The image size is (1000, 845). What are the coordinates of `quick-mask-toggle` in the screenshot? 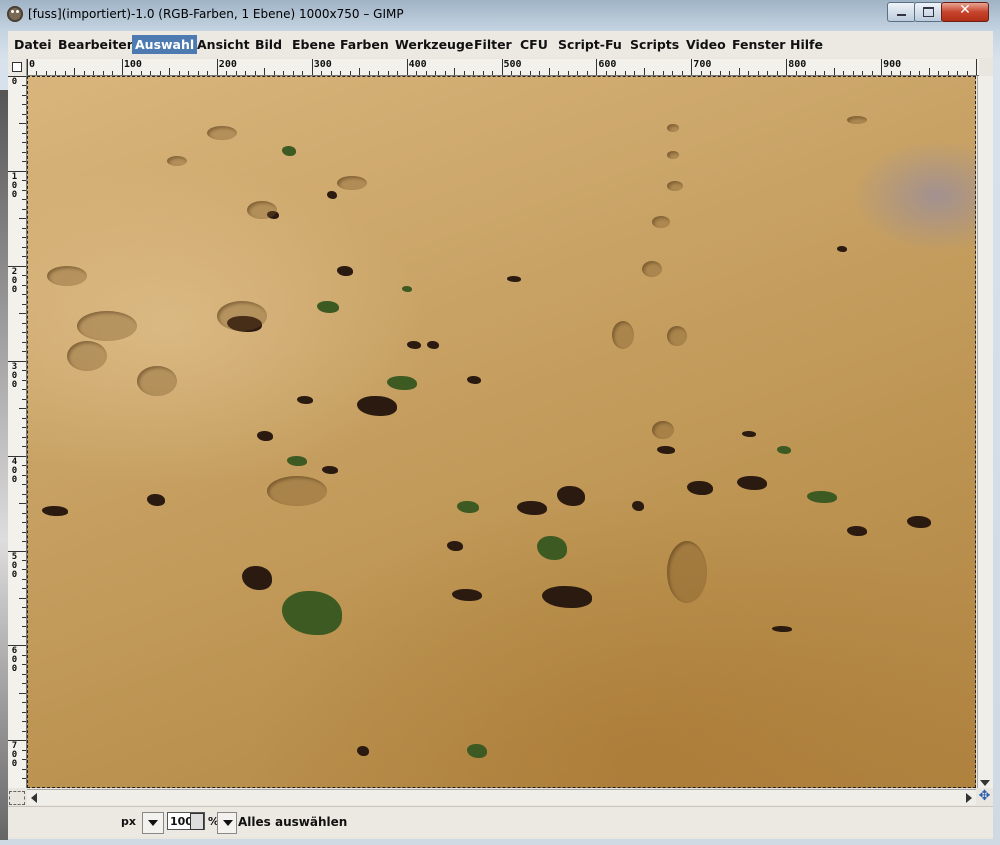 It's located at (17, 798).